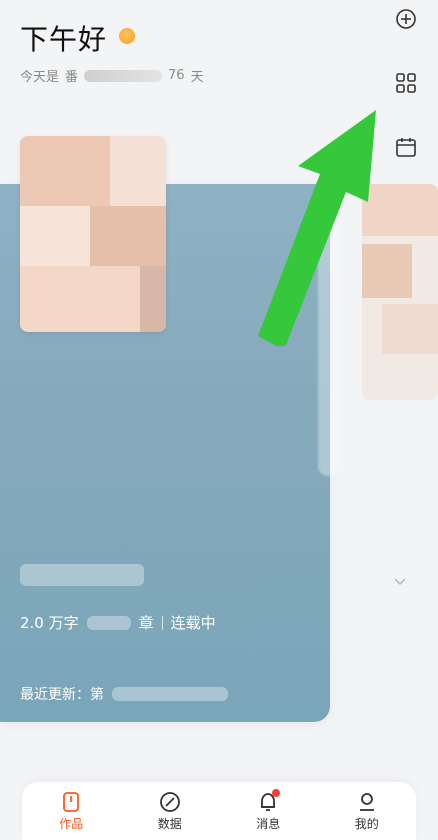  I want to click on chapter-char: 章, so click(146, 623).